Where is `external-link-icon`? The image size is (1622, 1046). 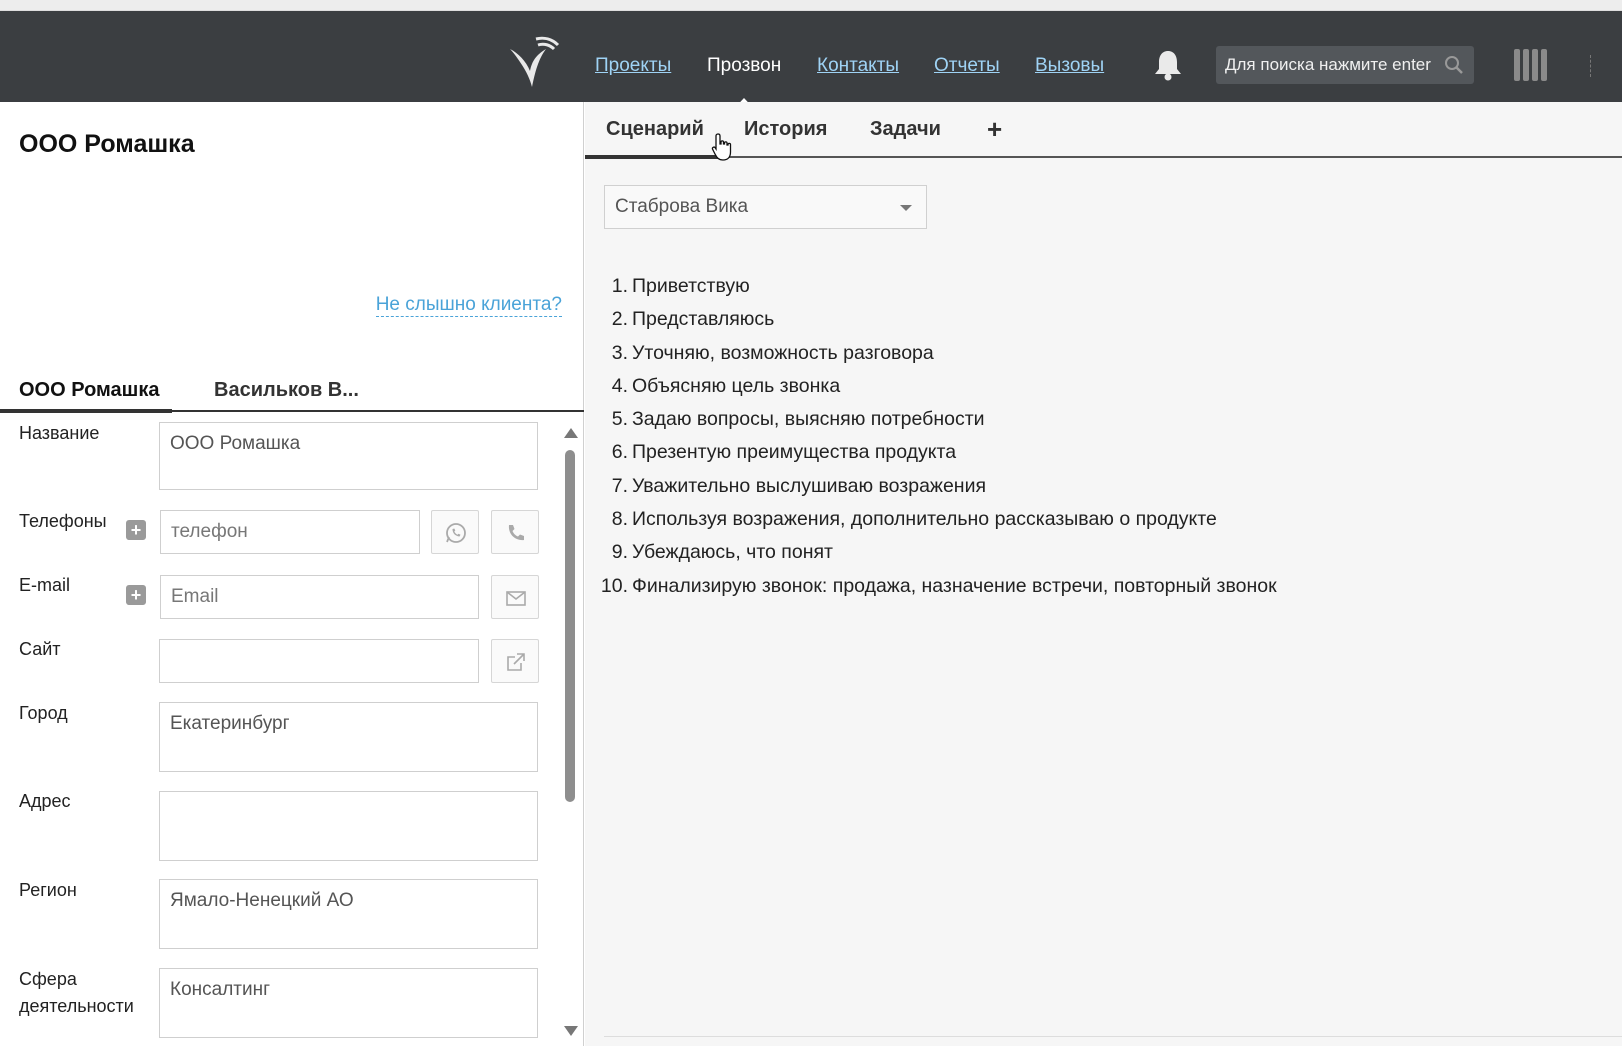
external-link-icon is located at coordinates (516, 662).